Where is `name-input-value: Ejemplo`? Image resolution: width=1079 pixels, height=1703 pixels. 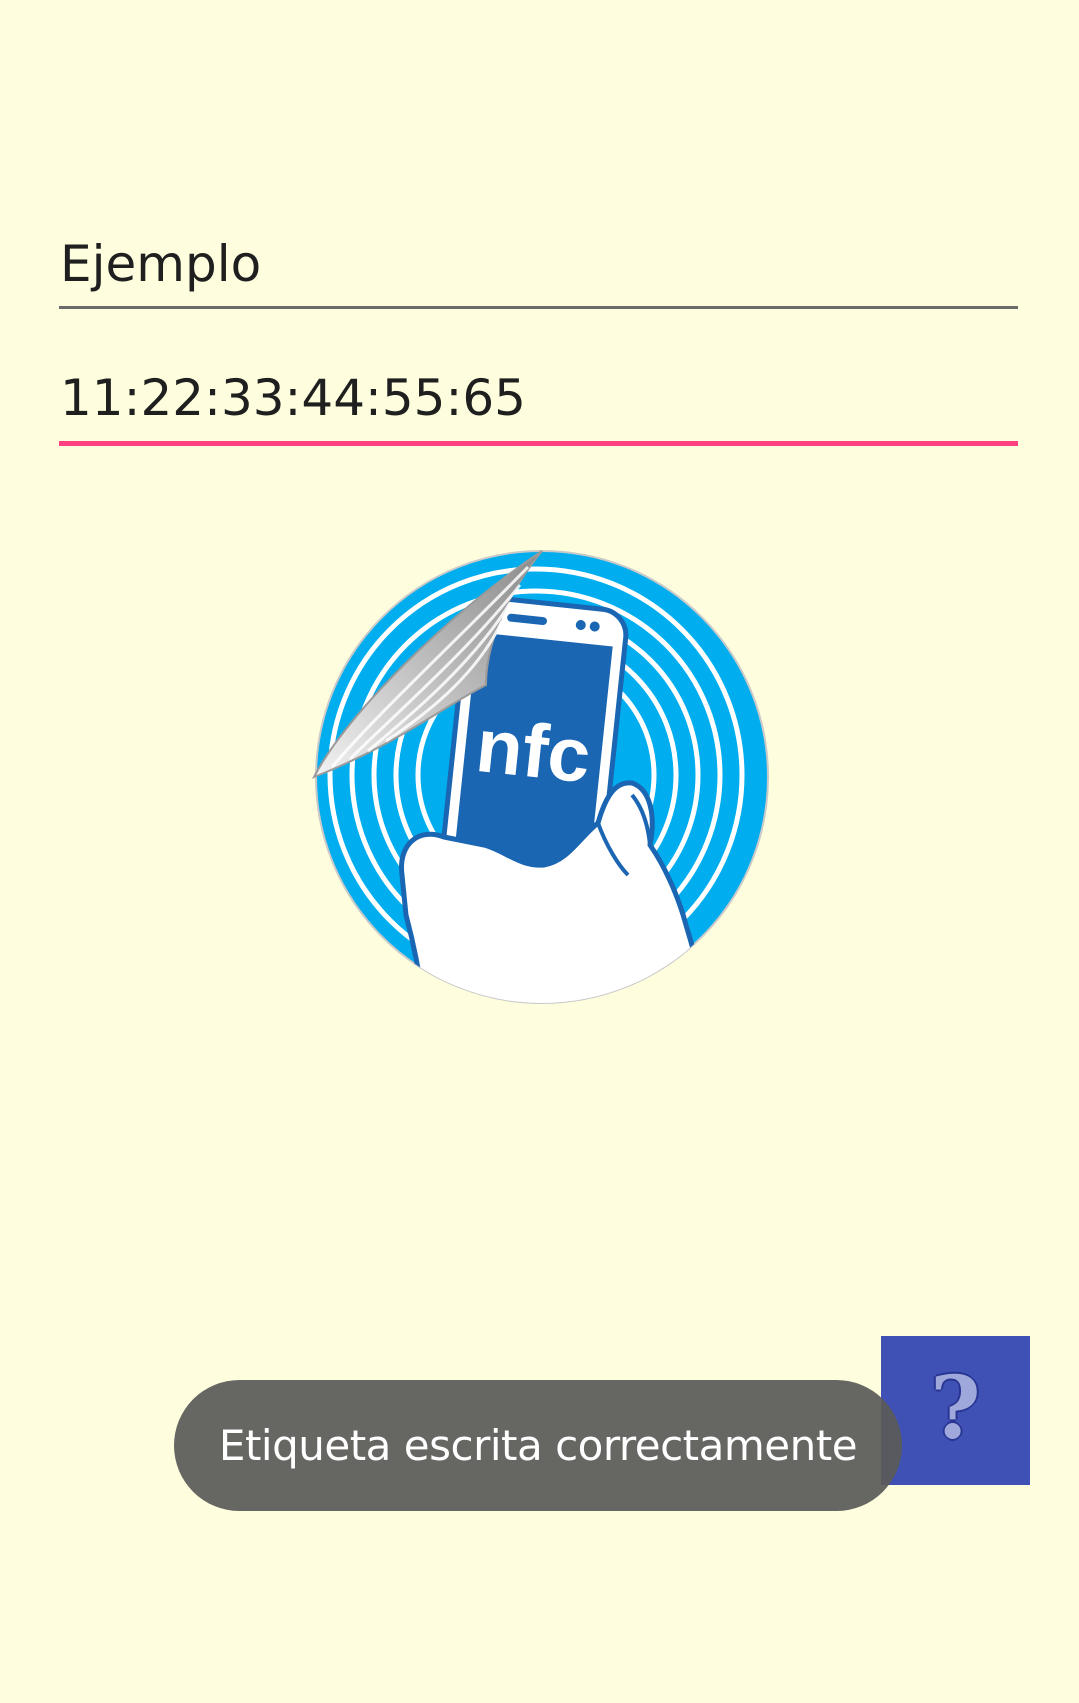 name-input-value: Ejemplo is located at coordinates (161, 264).